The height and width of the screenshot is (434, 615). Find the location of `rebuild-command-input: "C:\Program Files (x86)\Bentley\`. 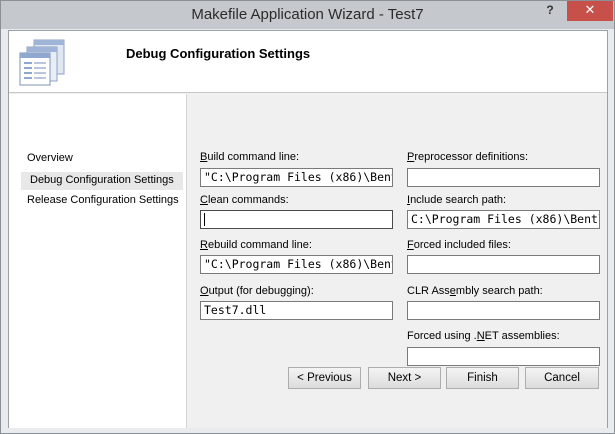

rebuild-command-input: "C:\Program Files (x86)\Bentley\ is located at coordinates (296, 264).